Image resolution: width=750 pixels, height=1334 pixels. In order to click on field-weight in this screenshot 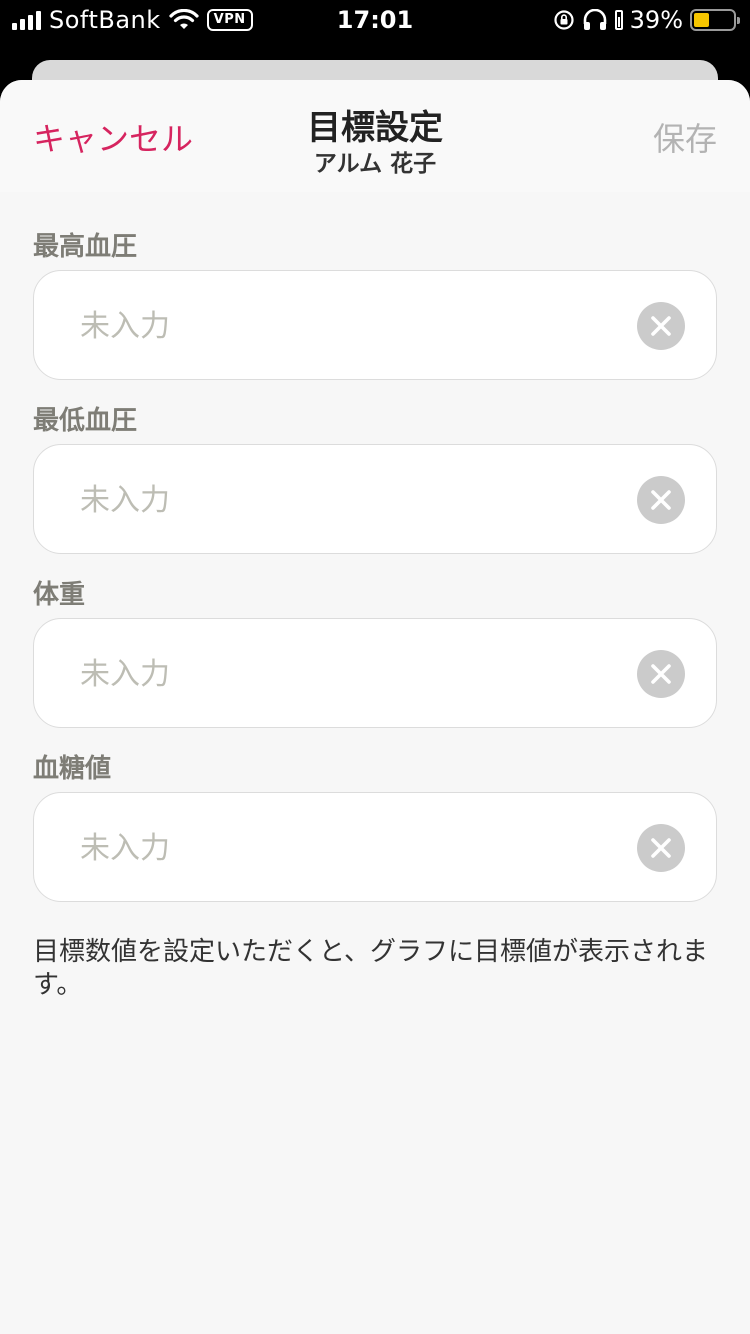, I will do `click(375, 673)`.